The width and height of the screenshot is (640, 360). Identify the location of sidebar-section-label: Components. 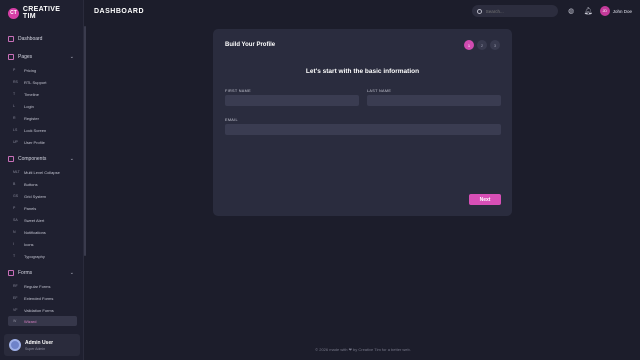
(32, 159).